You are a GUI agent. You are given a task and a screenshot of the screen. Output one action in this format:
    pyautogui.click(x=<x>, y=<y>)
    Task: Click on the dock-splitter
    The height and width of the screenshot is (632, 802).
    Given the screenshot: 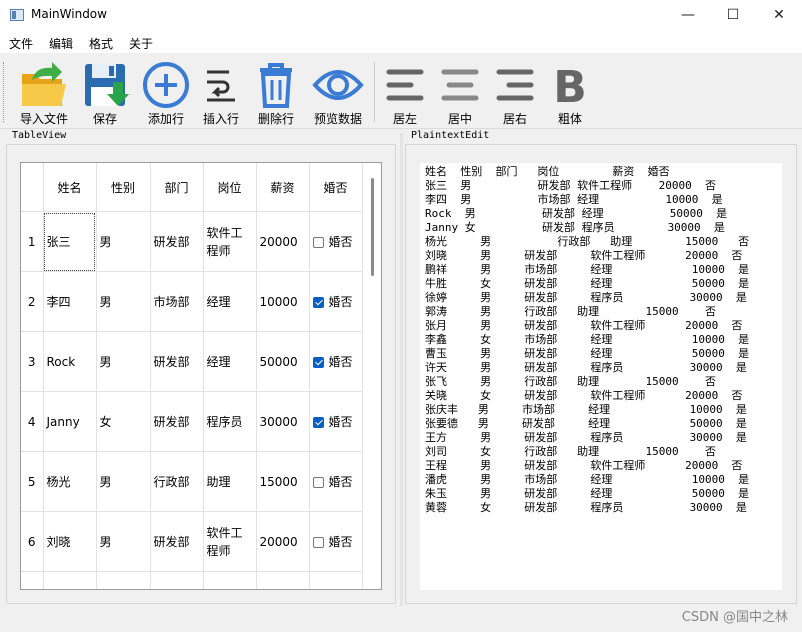 What is the action you would take?
    pyautogui.click(x=401, y=369)
    